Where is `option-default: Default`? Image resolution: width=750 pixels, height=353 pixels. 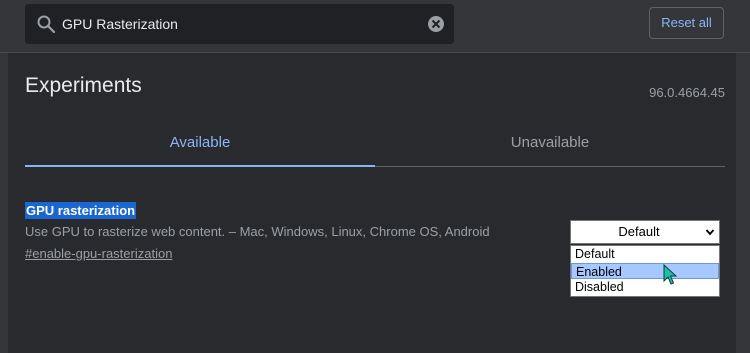
option-default: Default is located at coordinates (645, 254).